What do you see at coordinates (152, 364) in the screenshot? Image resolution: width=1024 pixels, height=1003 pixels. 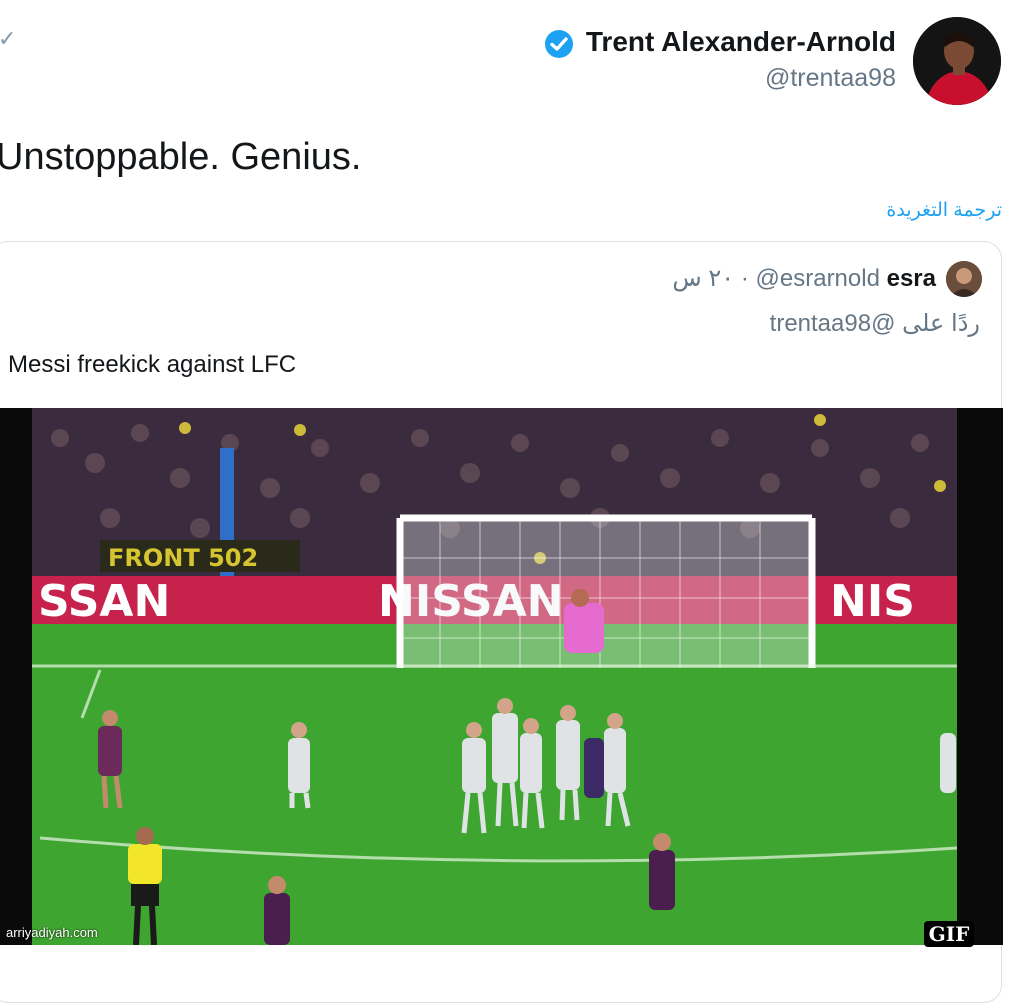 I see `quoted-tweet-text: Messi freekick against LFC` at bounding box center [152, 364].